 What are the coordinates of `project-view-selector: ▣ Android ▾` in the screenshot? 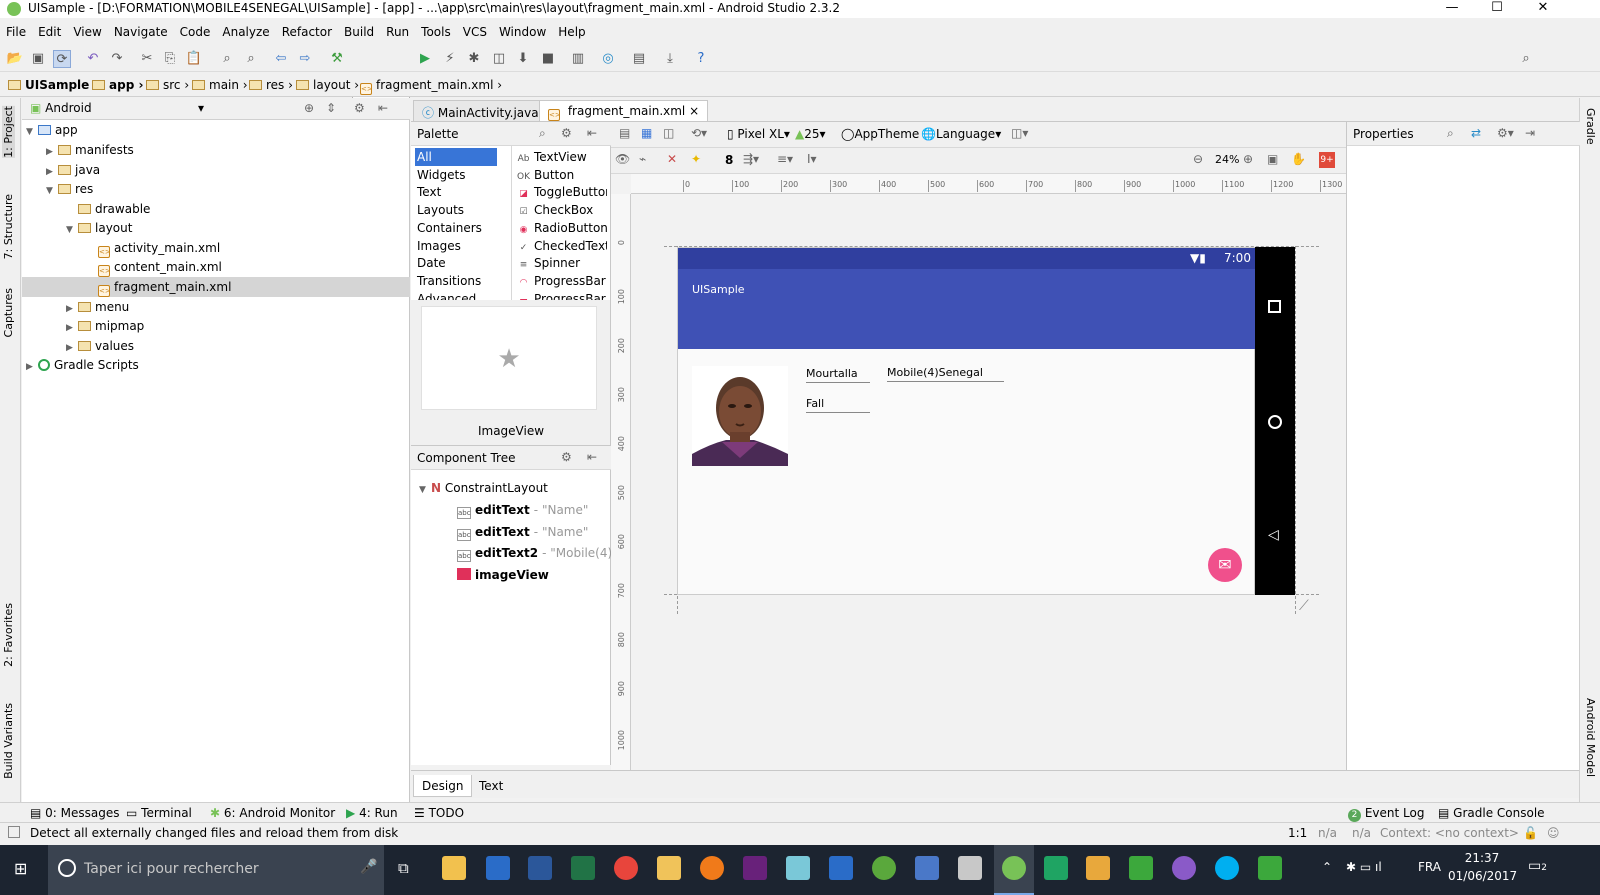 It's located at (120, 108).